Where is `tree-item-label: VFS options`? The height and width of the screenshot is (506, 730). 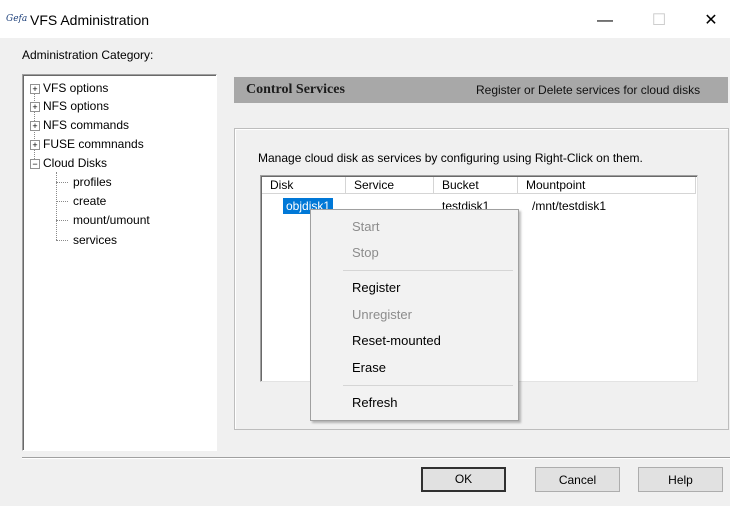
tree-item-label: VFS options is located at coordinates (76, 88).